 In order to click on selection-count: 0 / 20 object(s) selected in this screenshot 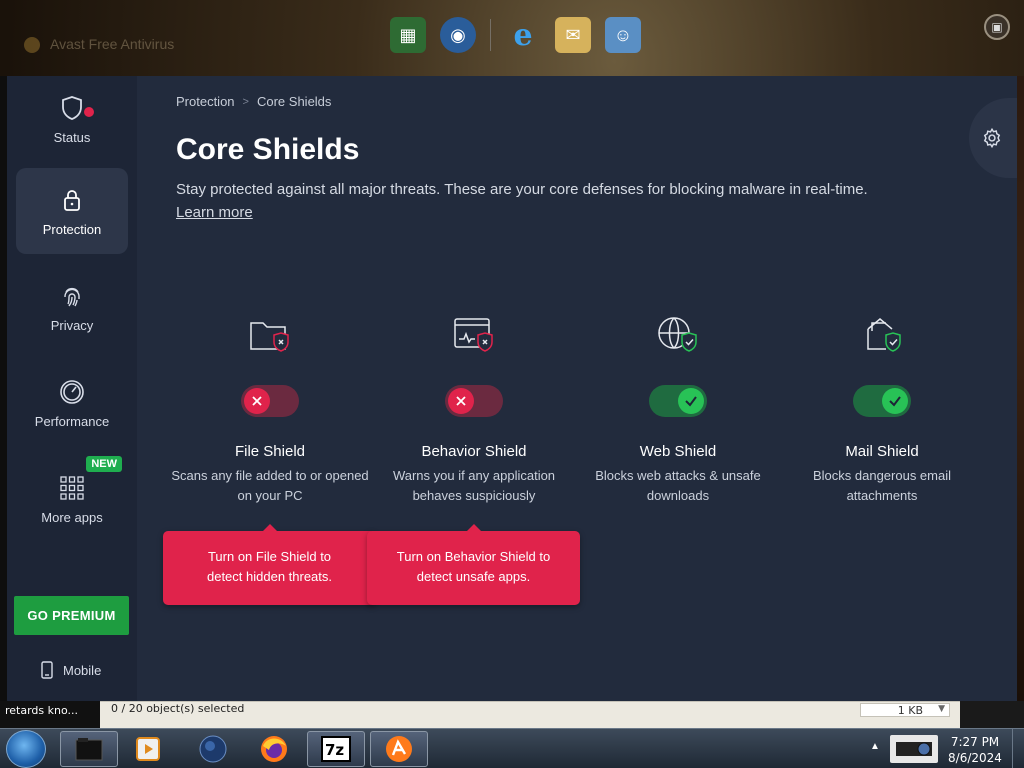, I will do `click(178, 708)`.